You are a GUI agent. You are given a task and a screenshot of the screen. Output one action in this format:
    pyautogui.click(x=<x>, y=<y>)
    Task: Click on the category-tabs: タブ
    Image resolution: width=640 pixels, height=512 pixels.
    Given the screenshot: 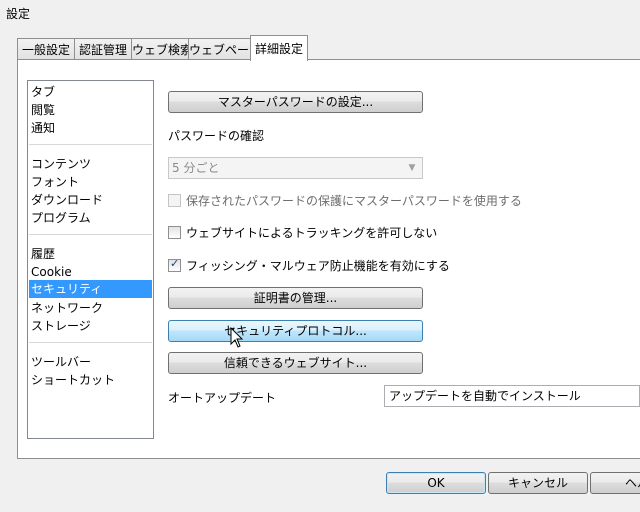 What is the action you would take?
    pyautogui.click(x=90, y=92)
    